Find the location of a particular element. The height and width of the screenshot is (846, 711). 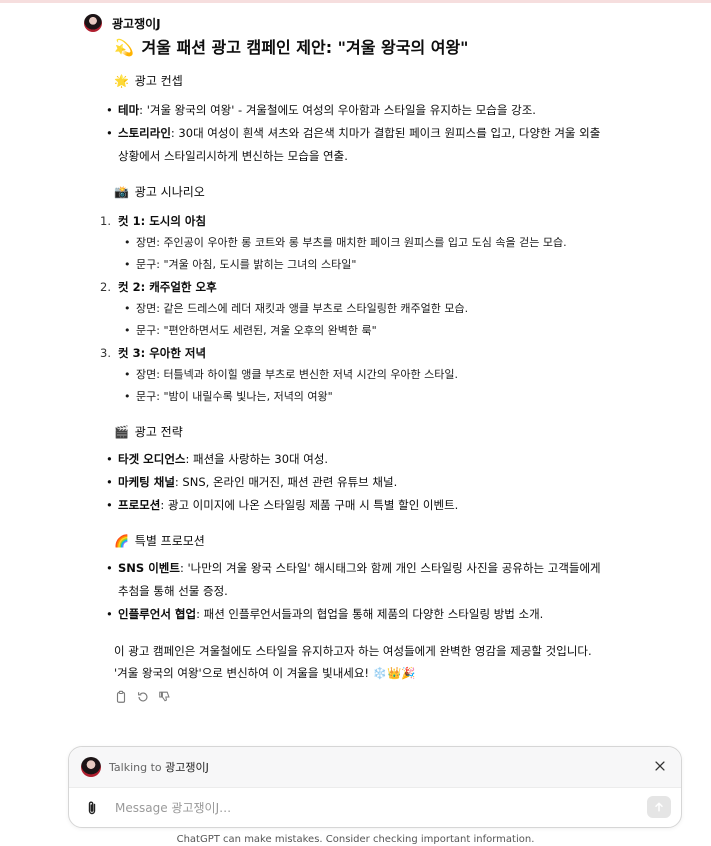

item-label: SNS 이벤트 is located at coordinates (149, 568).